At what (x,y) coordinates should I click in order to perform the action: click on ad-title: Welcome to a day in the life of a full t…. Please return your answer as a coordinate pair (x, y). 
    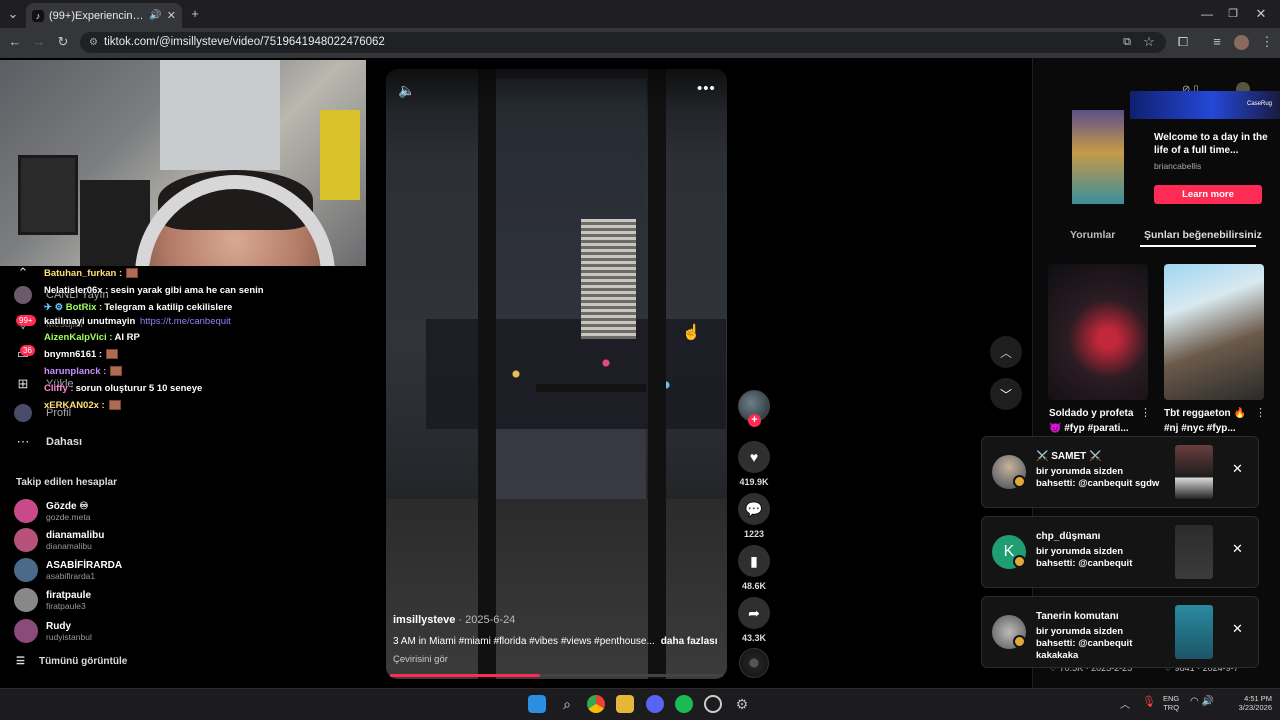
    Looking at the image, I should click on (1211, 144).